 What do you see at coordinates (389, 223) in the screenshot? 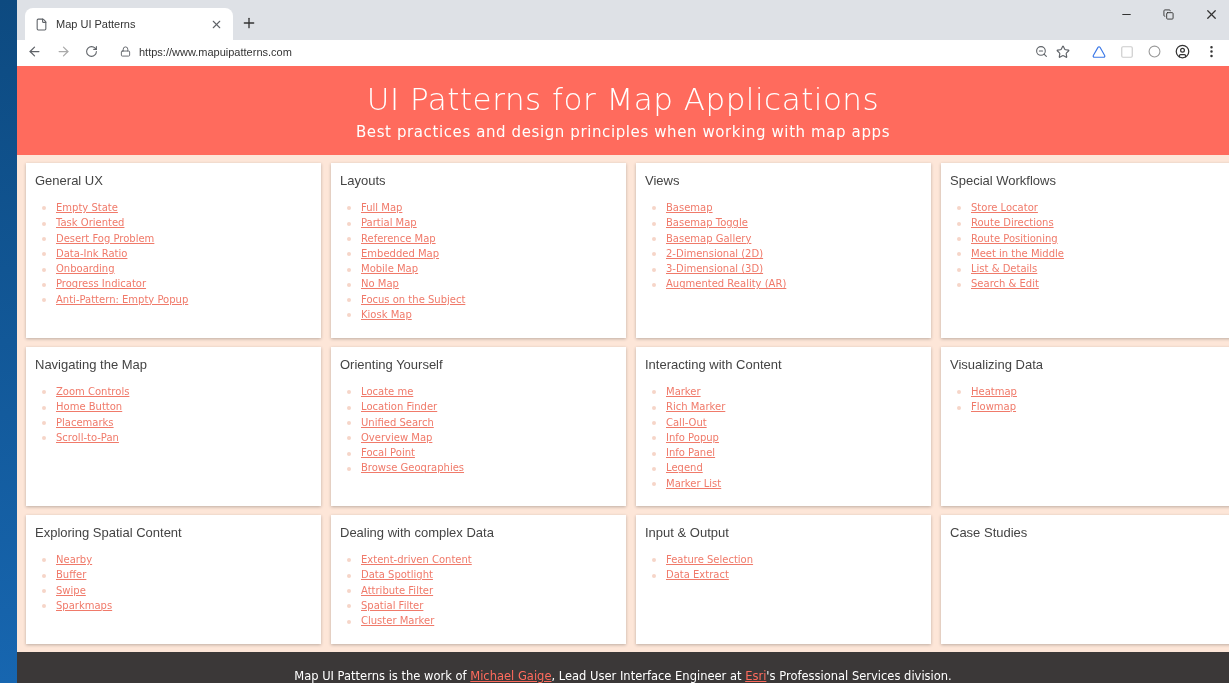
I see `pattern-link: Partial Map` at bounding box center [389, 223].